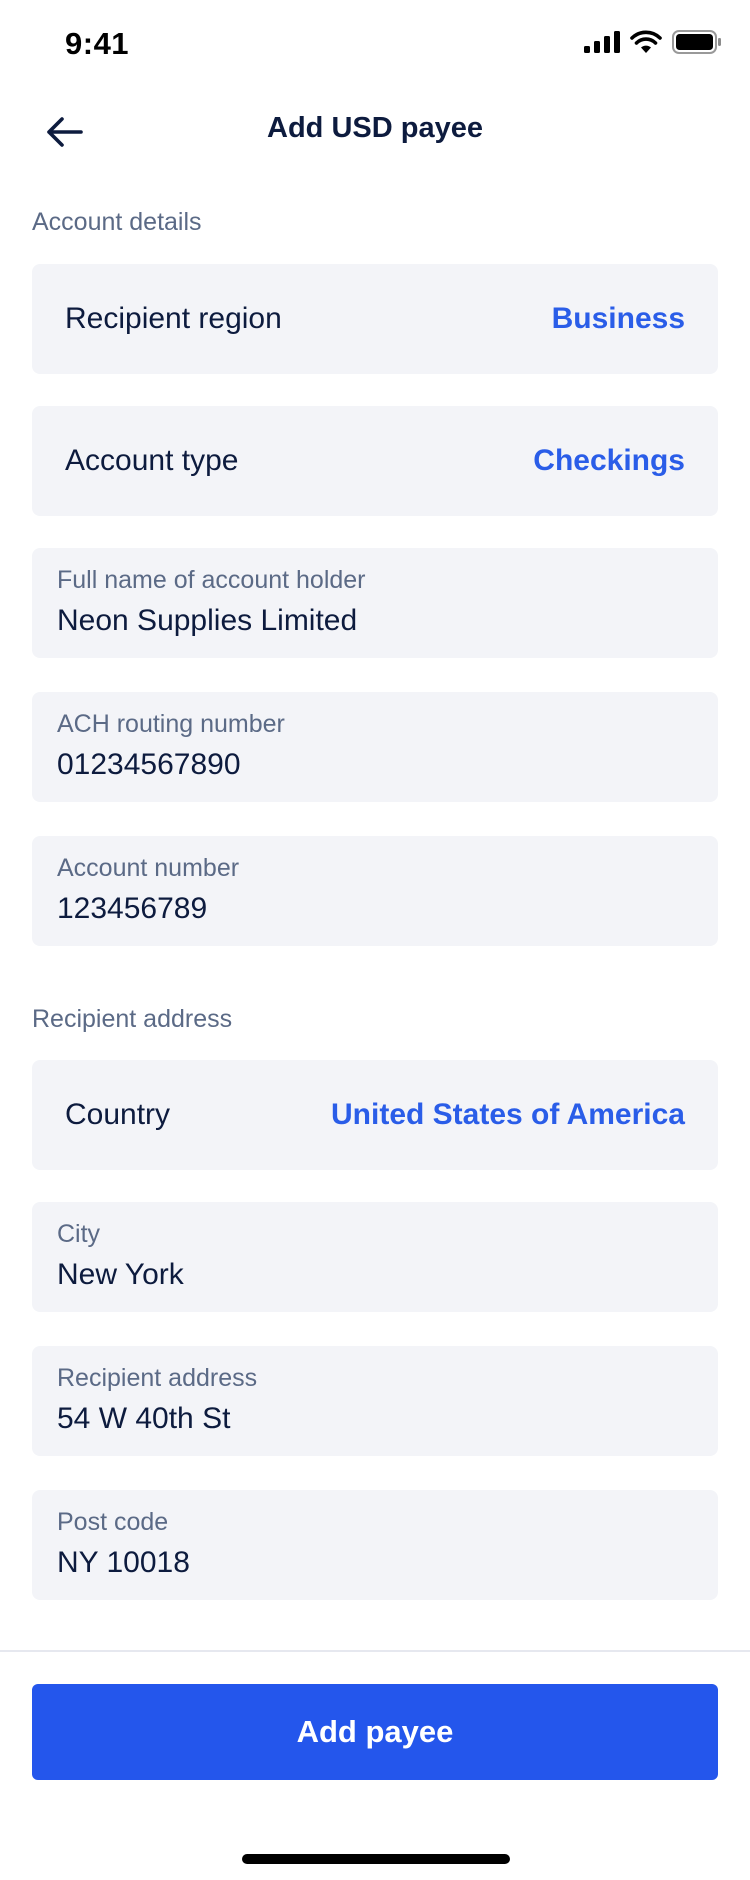 This screenshot has height=1880, width=750. Describe the element at coordinates (508, 1114) in the screenshot. I see `country-value: United States of America` at that location.